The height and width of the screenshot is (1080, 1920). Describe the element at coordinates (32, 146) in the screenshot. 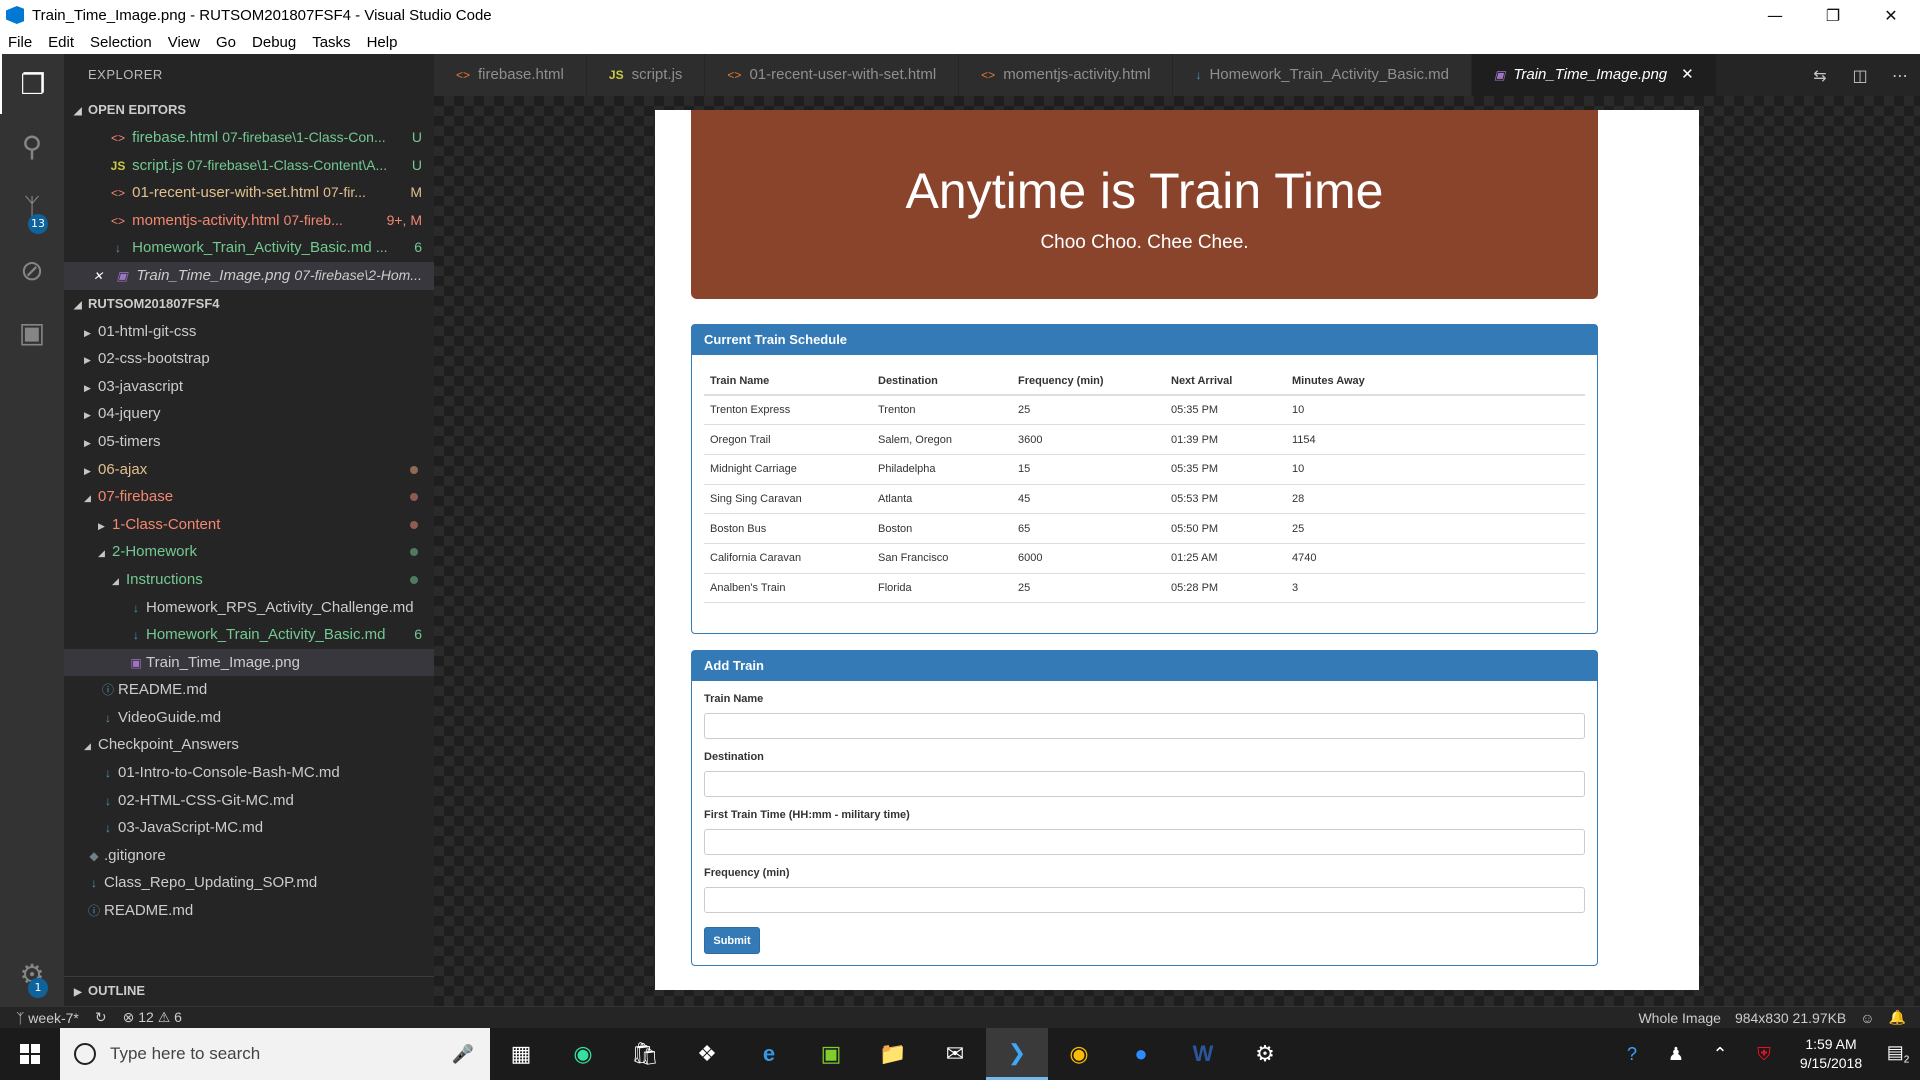

I see `search-icon: ⚲` at that location.